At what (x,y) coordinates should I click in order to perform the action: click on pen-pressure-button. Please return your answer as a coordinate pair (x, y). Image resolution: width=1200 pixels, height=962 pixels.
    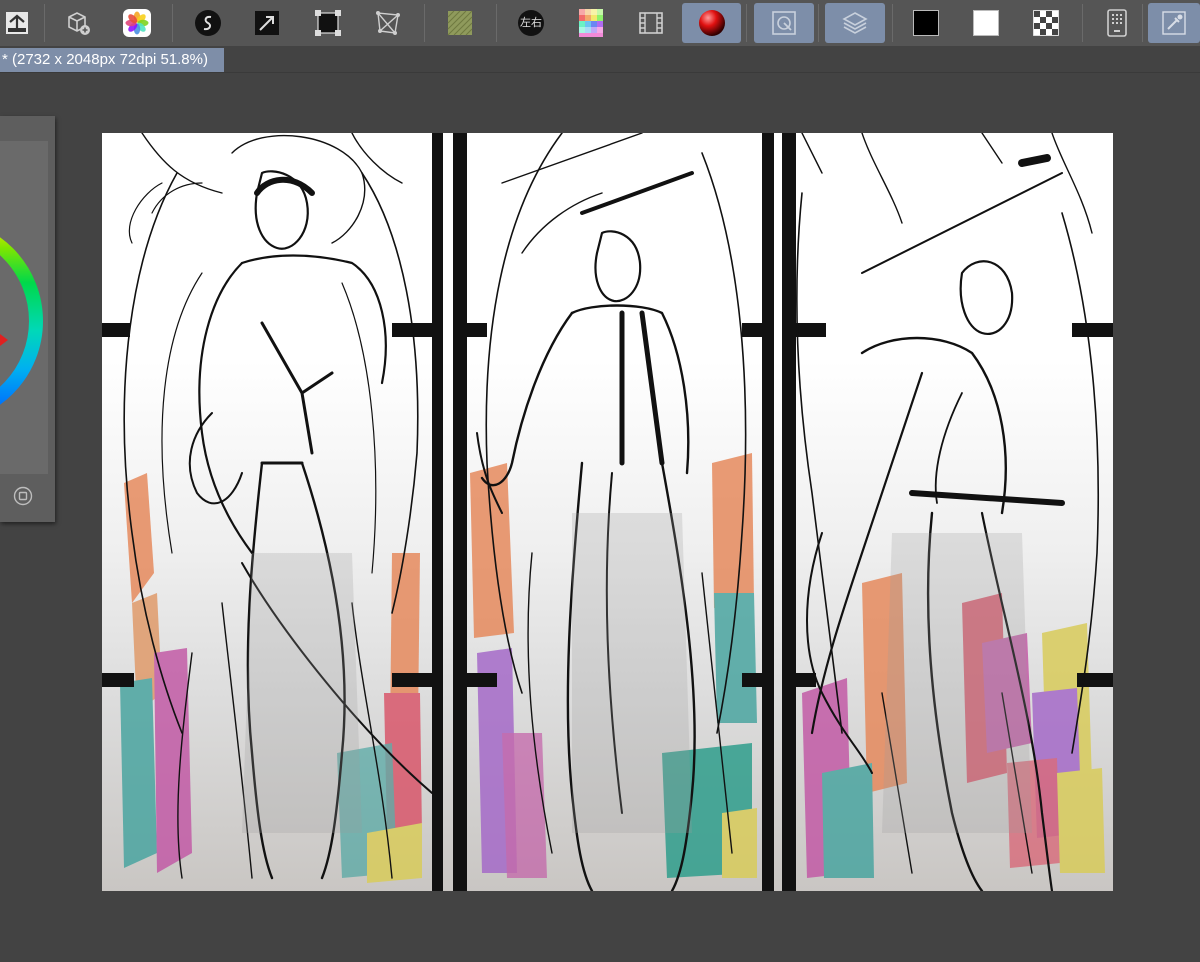
    Looking at the image, I should click on (267, 23).